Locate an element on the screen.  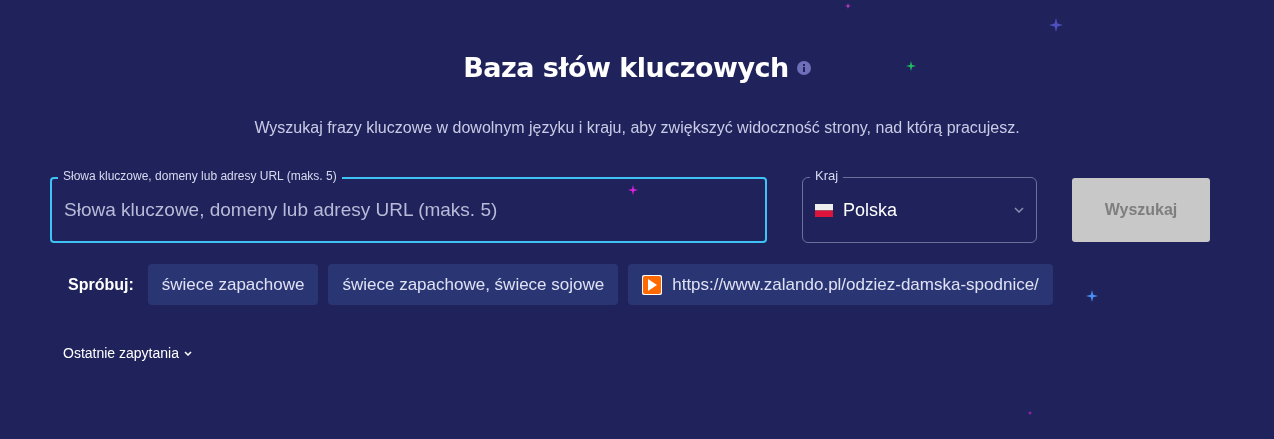
flag-icon is located at coordinates (824, 210).